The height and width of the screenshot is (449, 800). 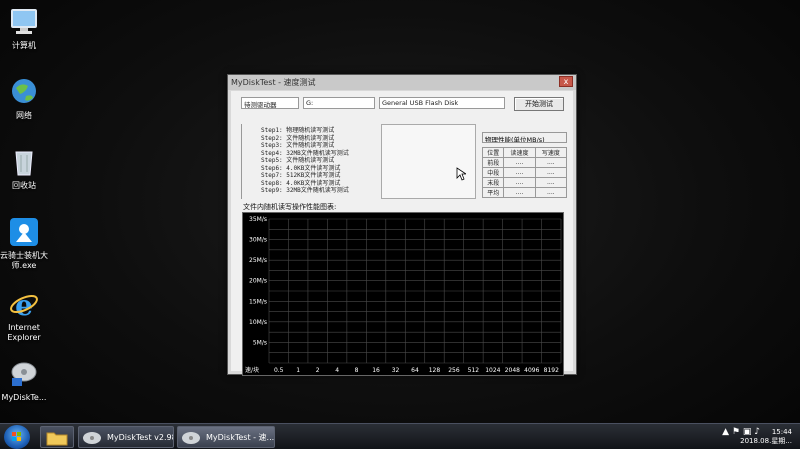 I want to click on perf-header-cell: 写速度, so click(x=551, y=152).